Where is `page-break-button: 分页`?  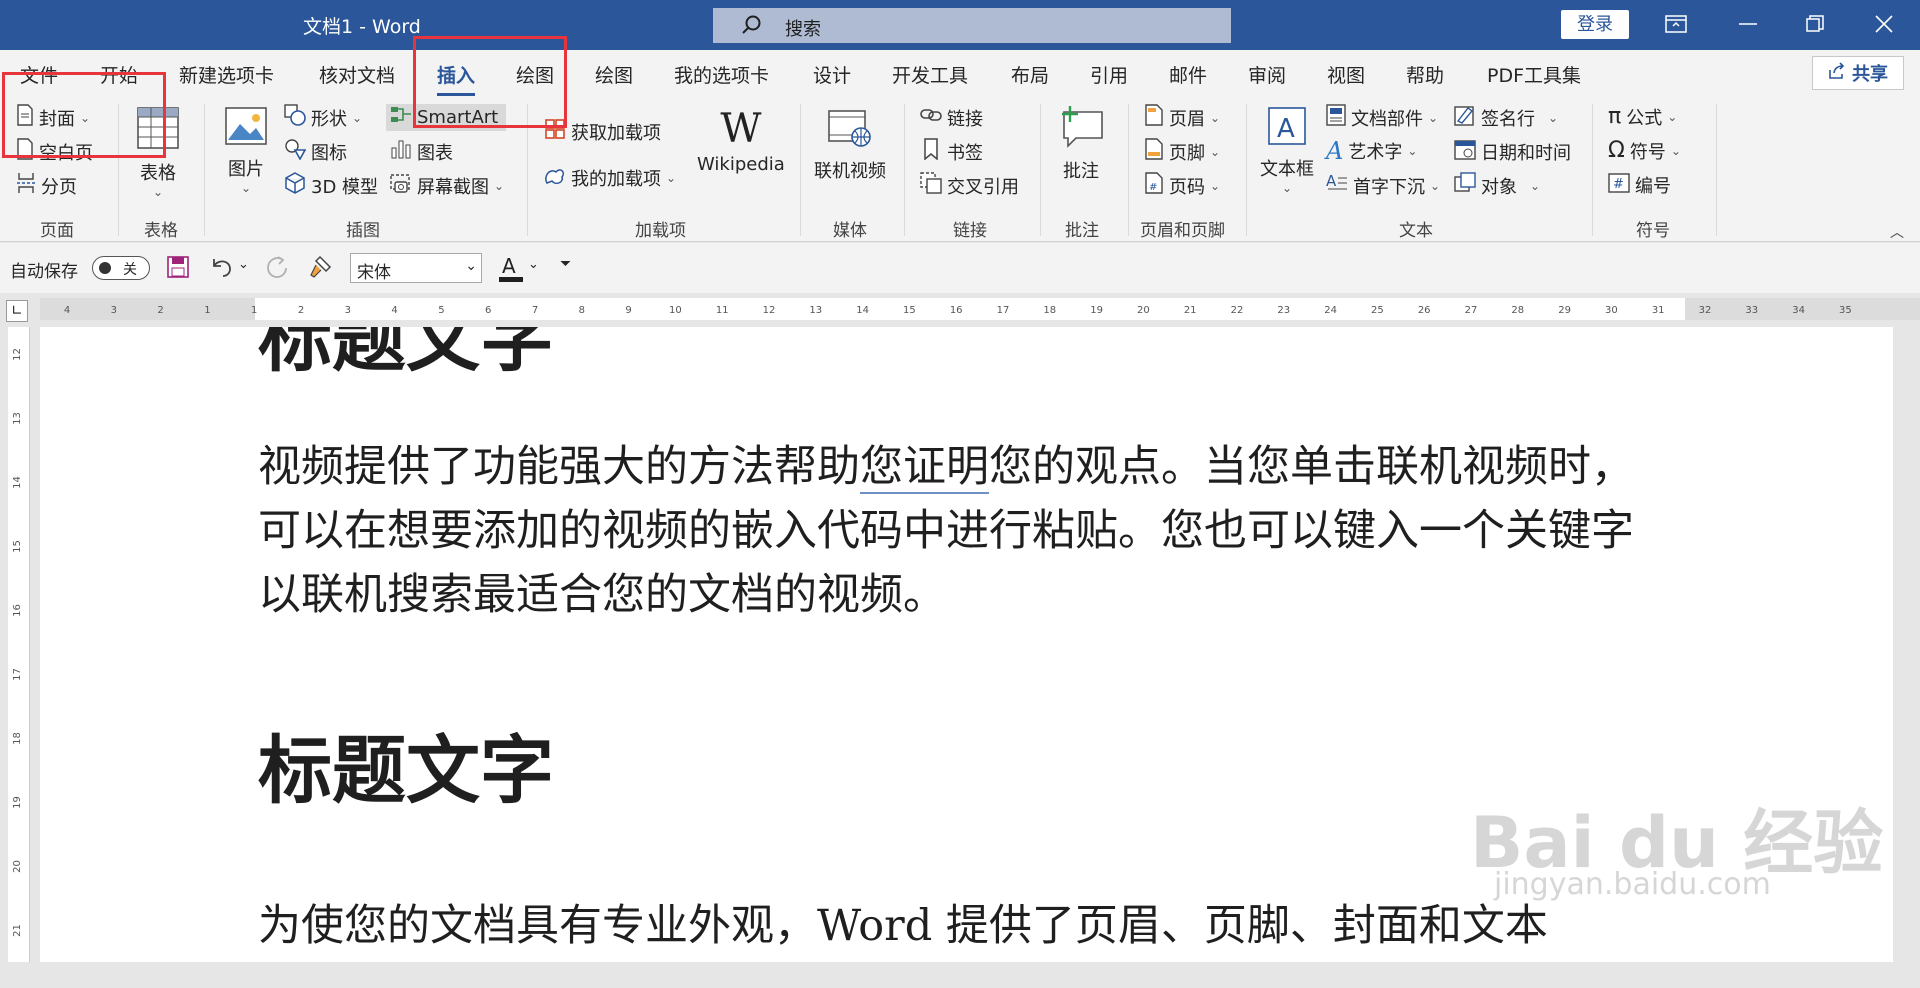
page-break-button: 分页 is located at coordinates (46, 185).